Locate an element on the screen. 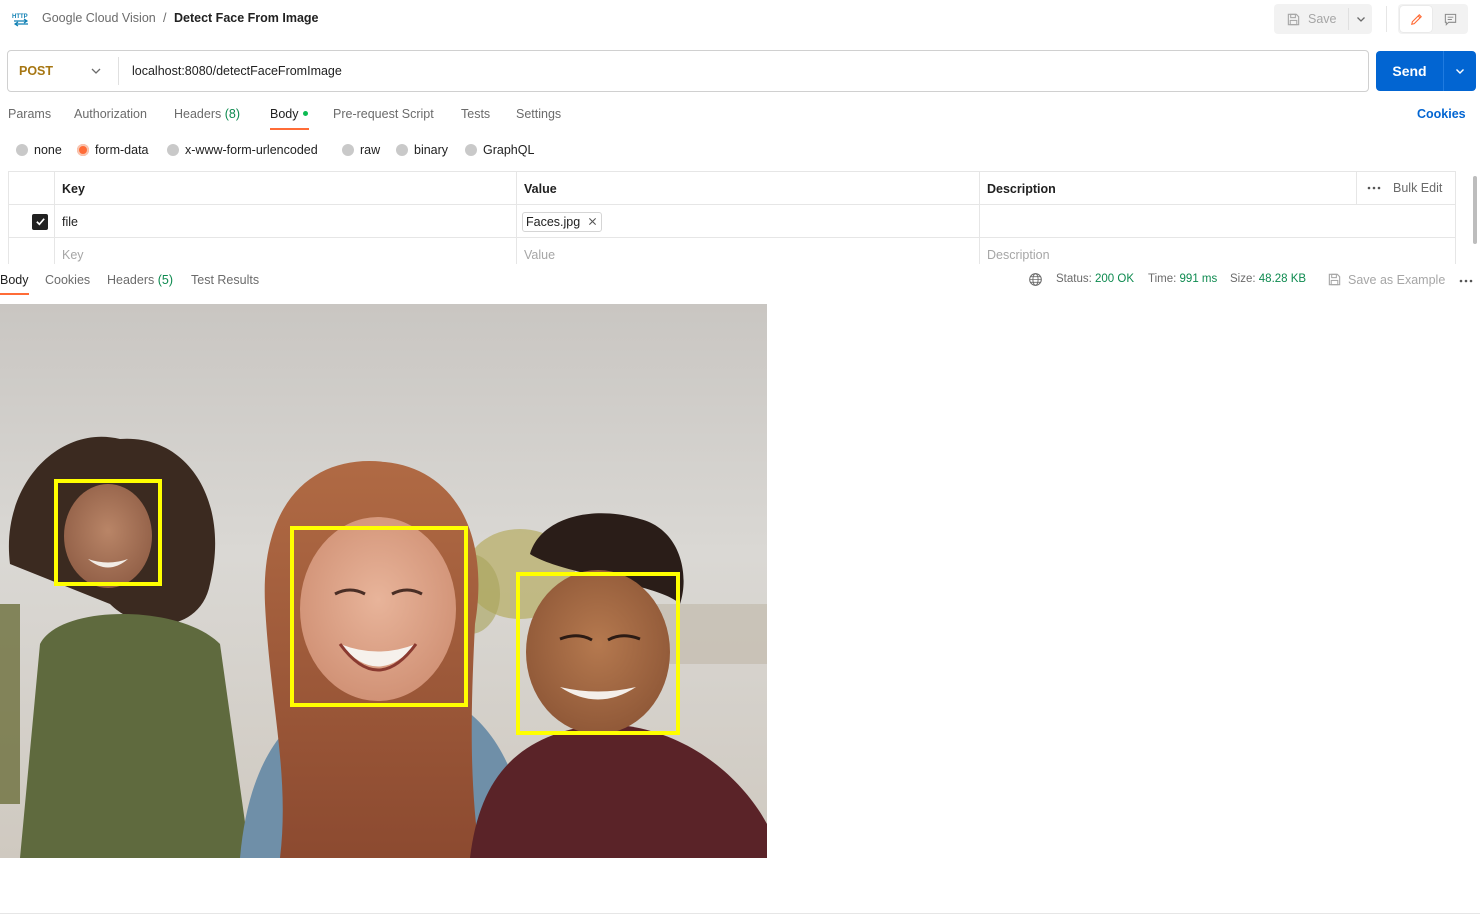  radio-circle-selected is located at coordinates (83, 150).